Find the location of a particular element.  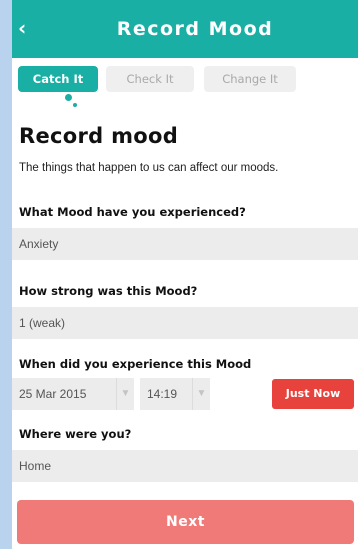

active-step-dot-icon is located at coordinates (68, 97).